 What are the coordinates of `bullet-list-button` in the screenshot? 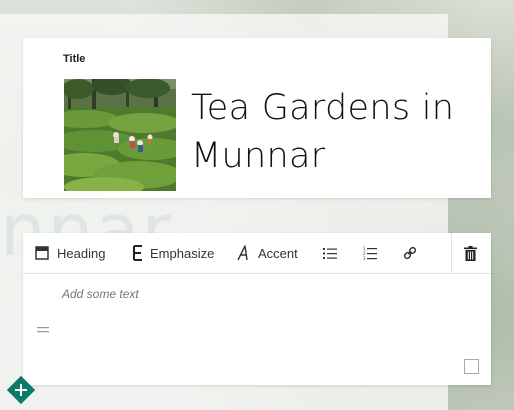 It's located at (330, 253).